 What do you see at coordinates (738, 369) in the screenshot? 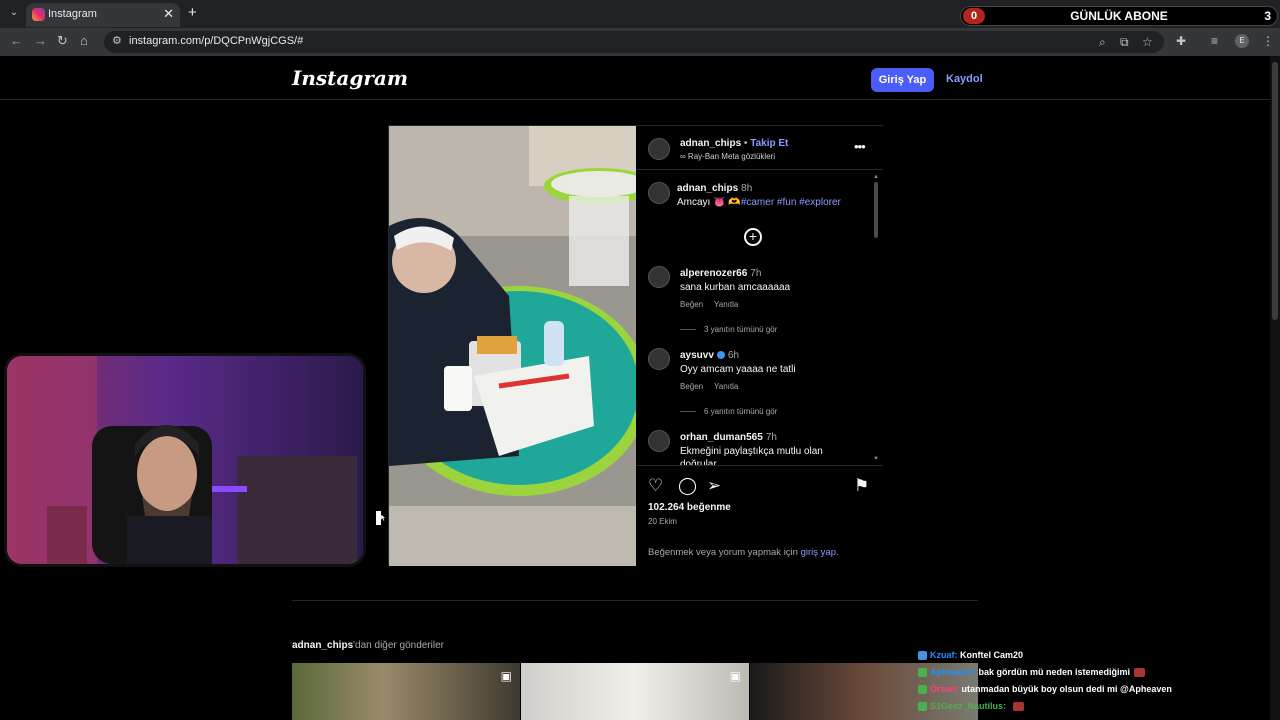
I see `comment-text: Oyy amcam yaaaa ne tatli` at bounding box center [738, 369].